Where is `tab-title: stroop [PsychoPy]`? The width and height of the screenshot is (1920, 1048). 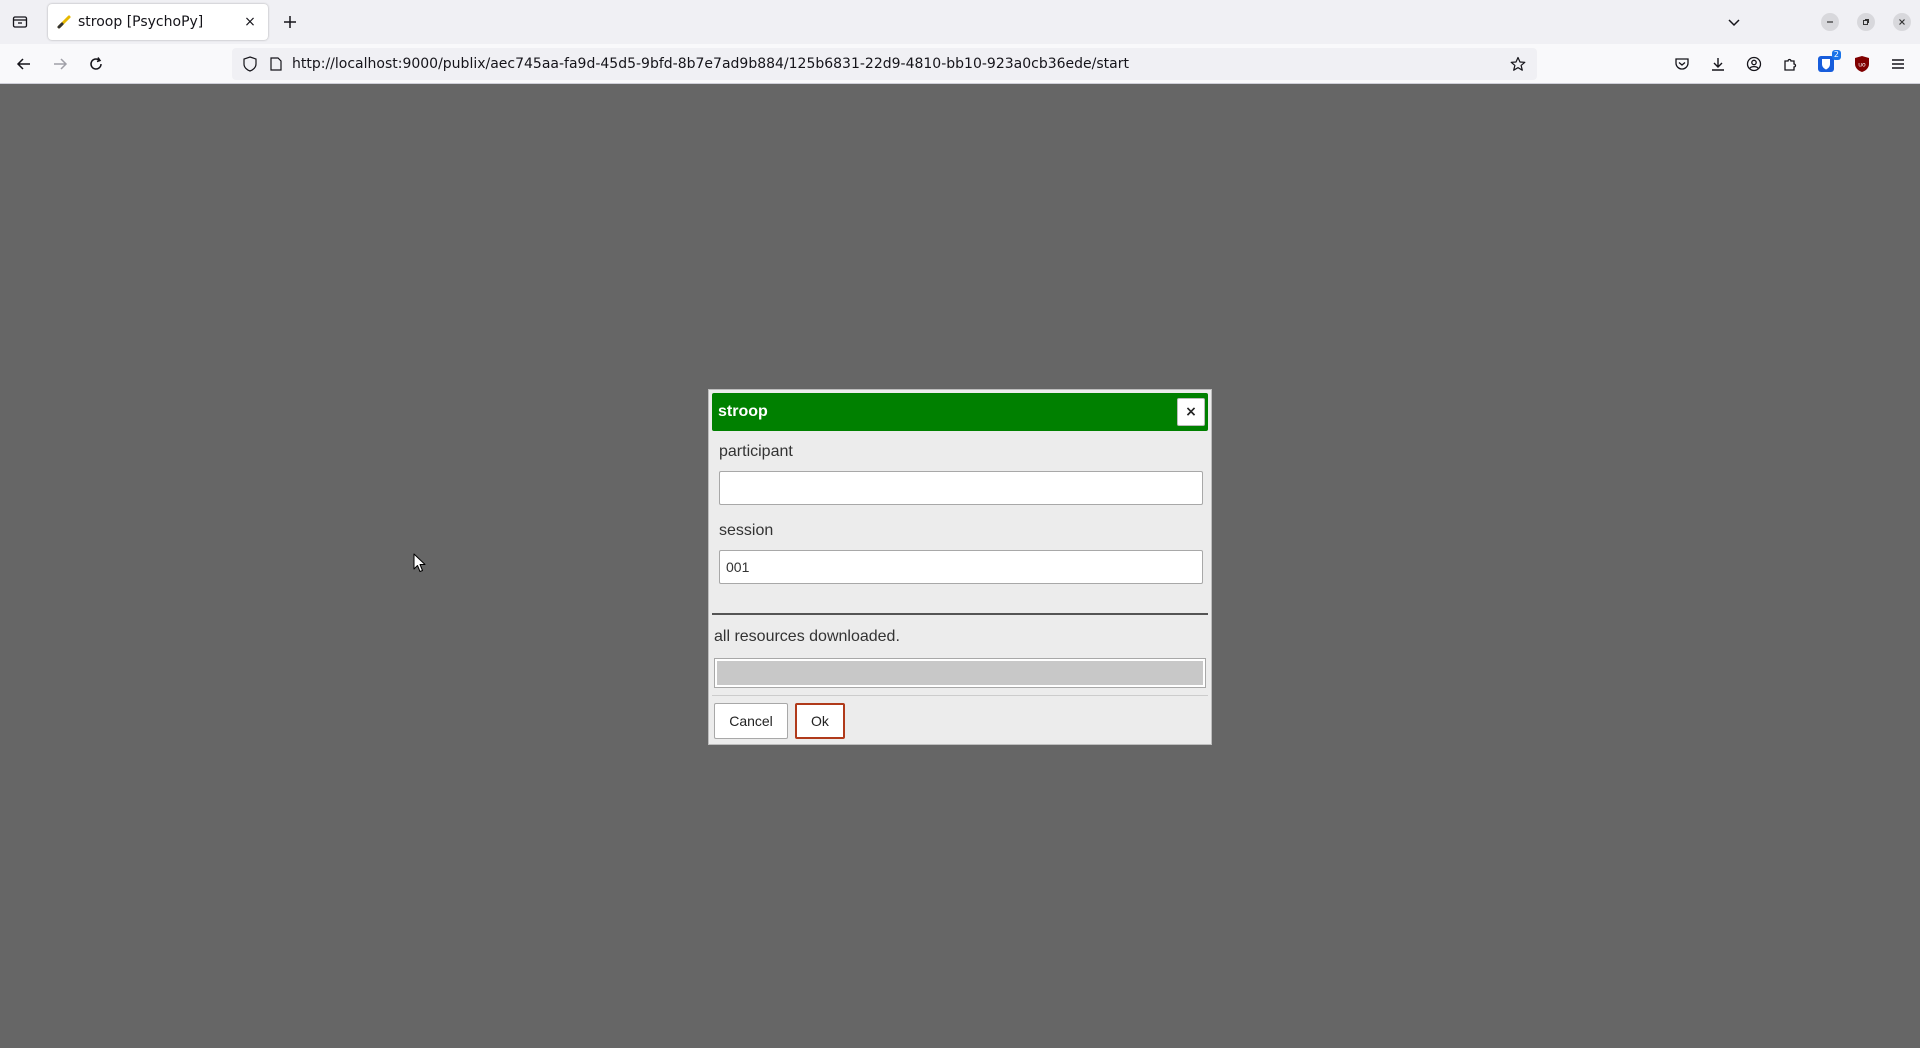
tab-title: stroop [PsychoPy] is located at coordinates (141, 22).